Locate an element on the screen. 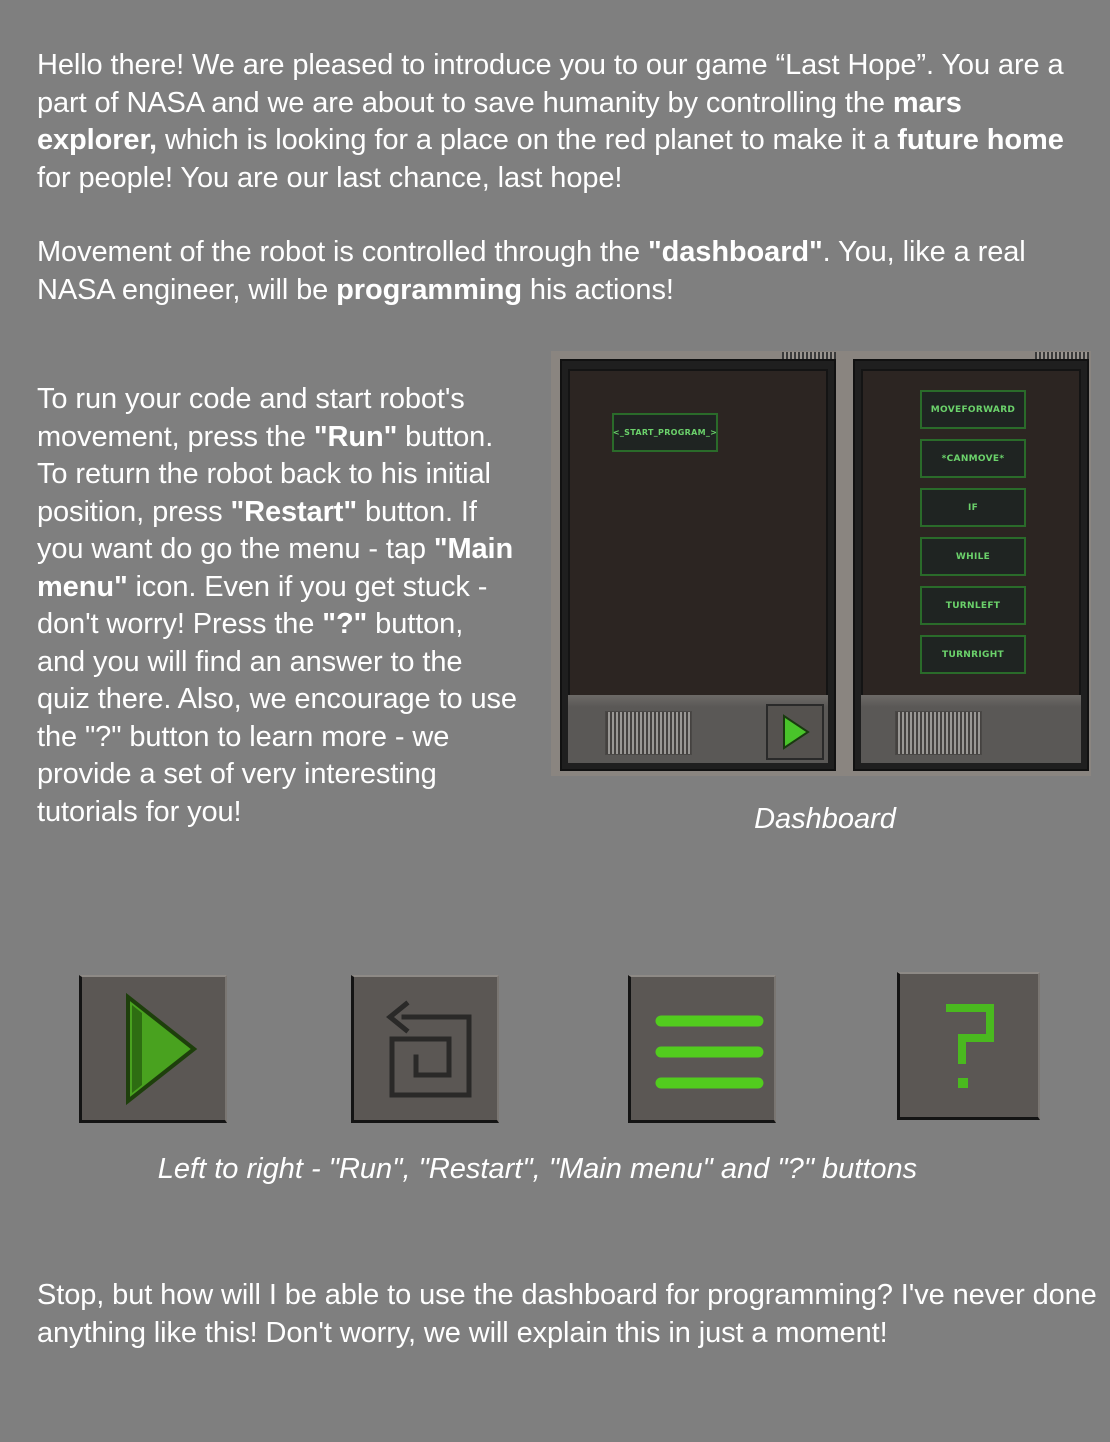 The width and height of the screenshot is (1110, 1442). main-menu-button is located at coordinates (702, 1049).